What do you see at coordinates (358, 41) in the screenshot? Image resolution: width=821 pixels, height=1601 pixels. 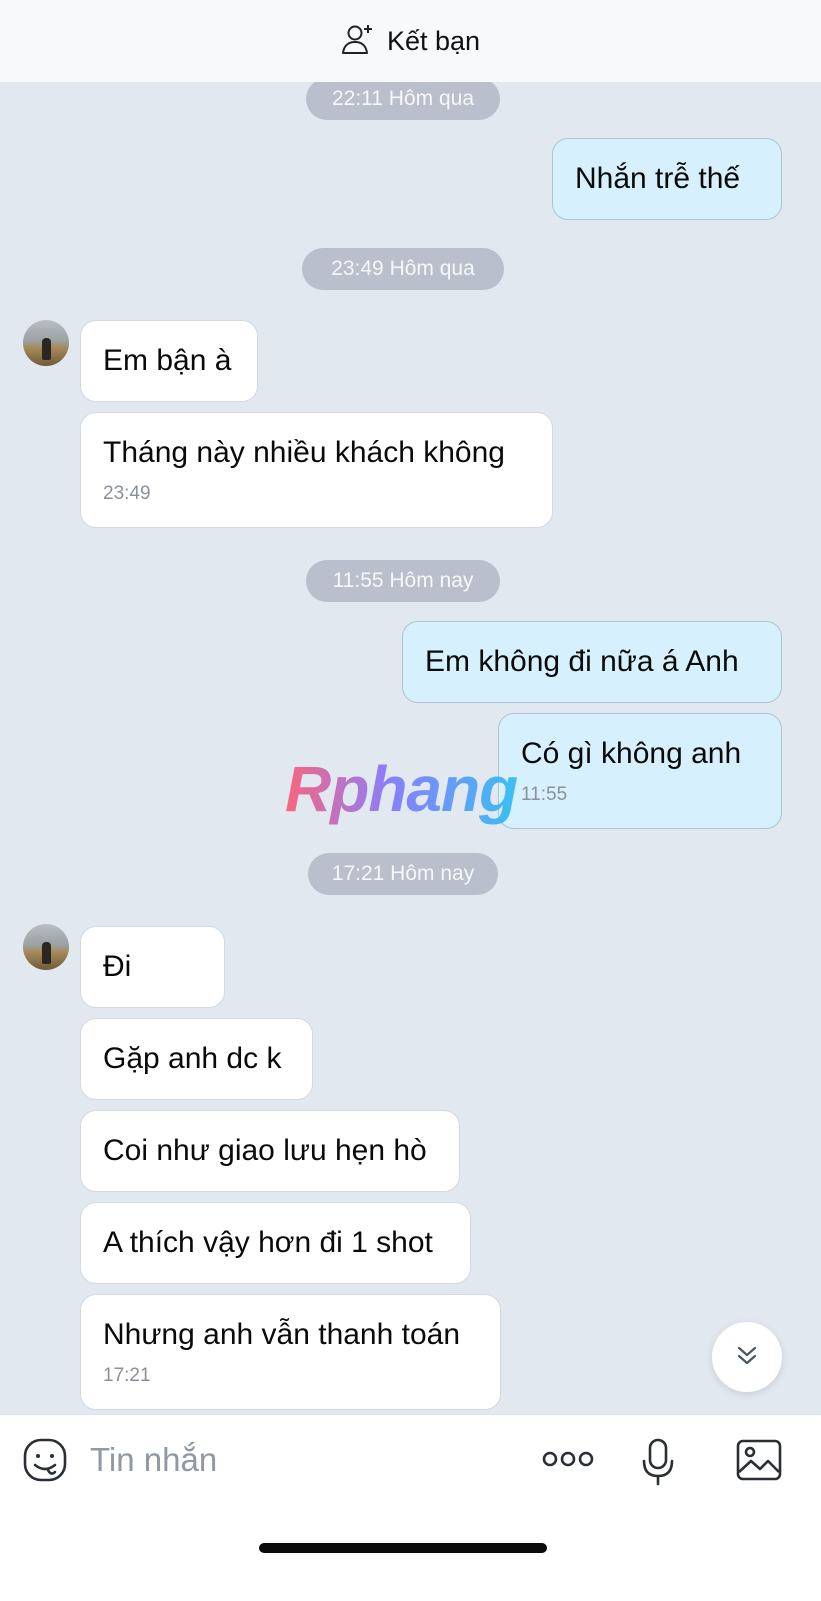 I see `person-add-icon` at bounding box center [358, 41].